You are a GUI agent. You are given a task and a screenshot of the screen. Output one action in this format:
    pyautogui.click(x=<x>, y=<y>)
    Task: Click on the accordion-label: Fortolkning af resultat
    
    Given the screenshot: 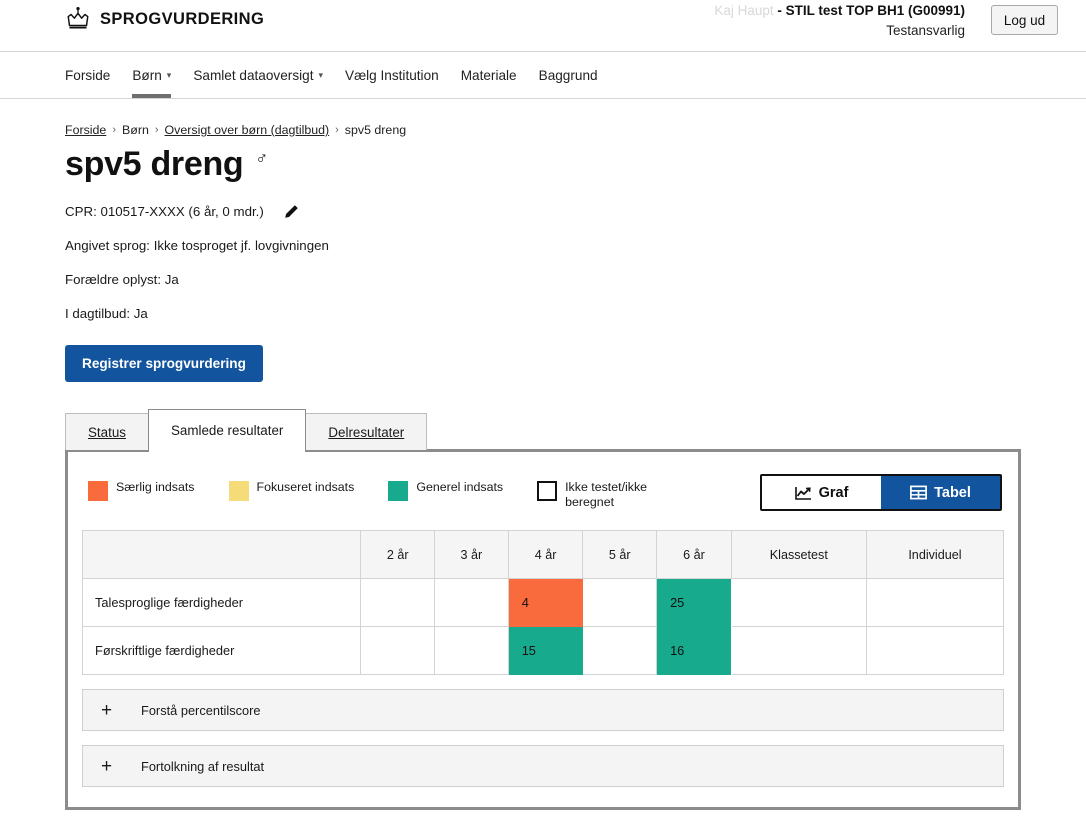 What is the action you would take?
    pyautogui.click(x=203, y=766)
    